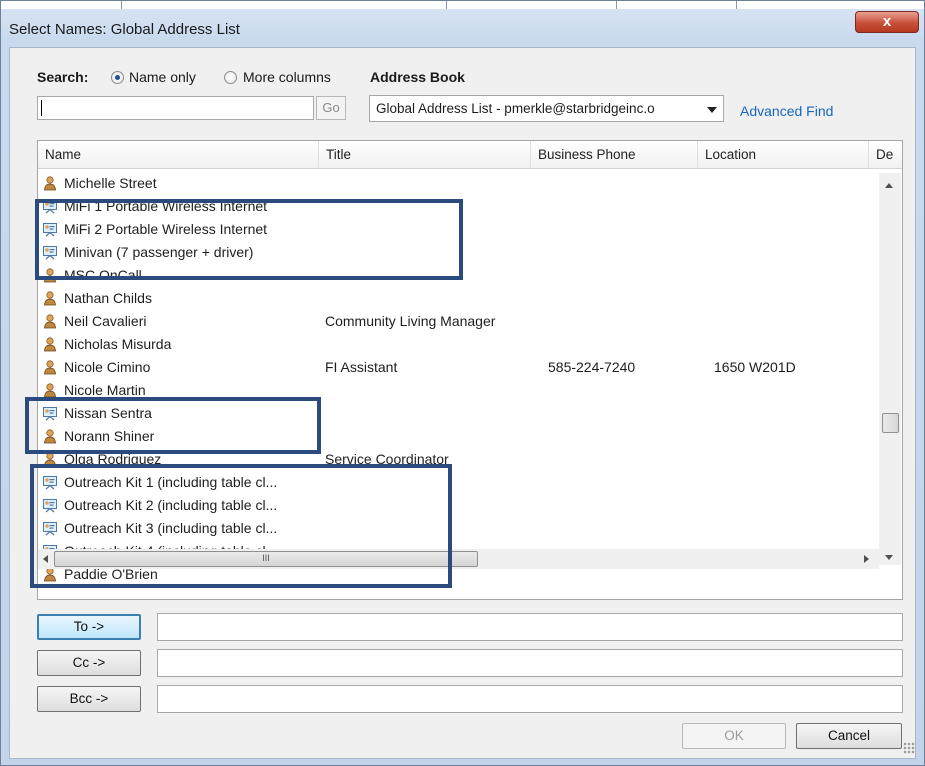  Describe the element at coordinates (105, 321) in the screenshot. I see `row-name: Neil Cavalieri` at that location.